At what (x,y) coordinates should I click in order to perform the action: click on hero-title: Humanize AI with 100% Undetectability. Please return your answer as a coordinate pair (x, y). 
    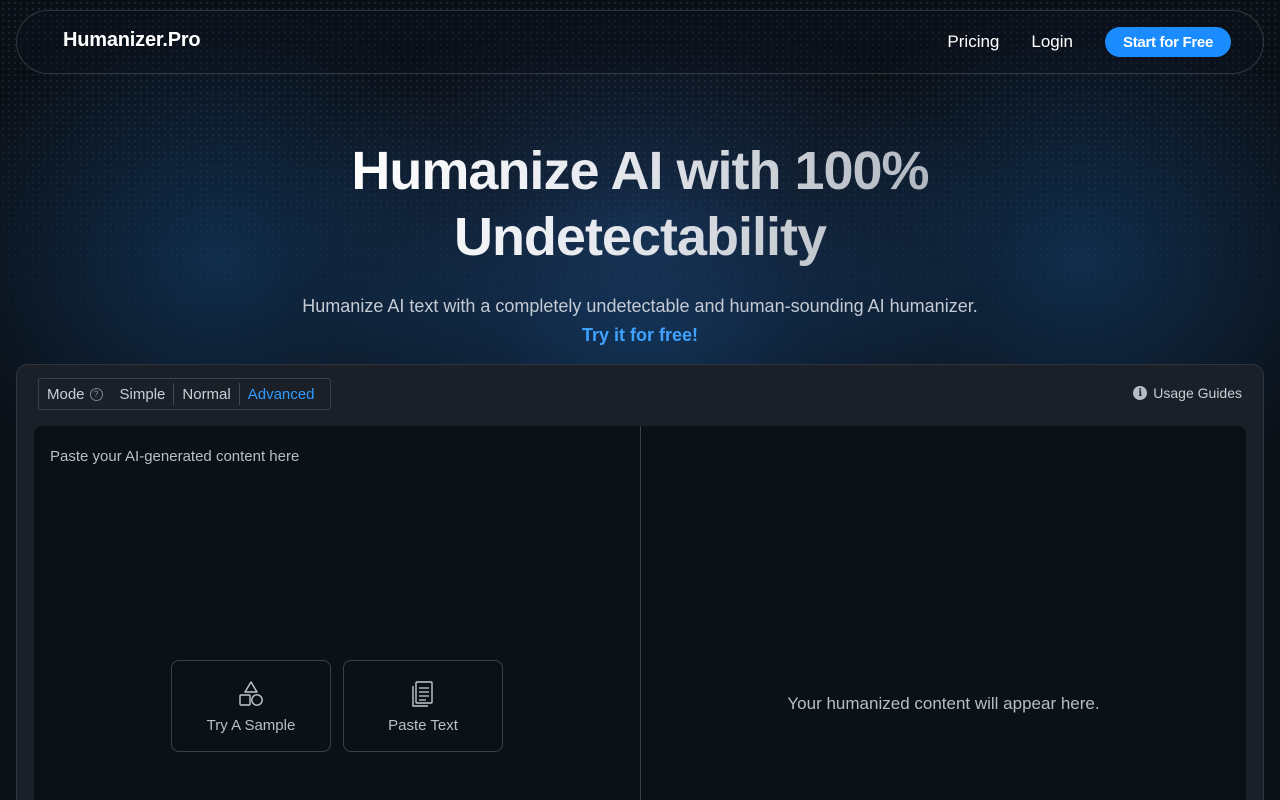
    Looking at the image, I should click on (640, 204).